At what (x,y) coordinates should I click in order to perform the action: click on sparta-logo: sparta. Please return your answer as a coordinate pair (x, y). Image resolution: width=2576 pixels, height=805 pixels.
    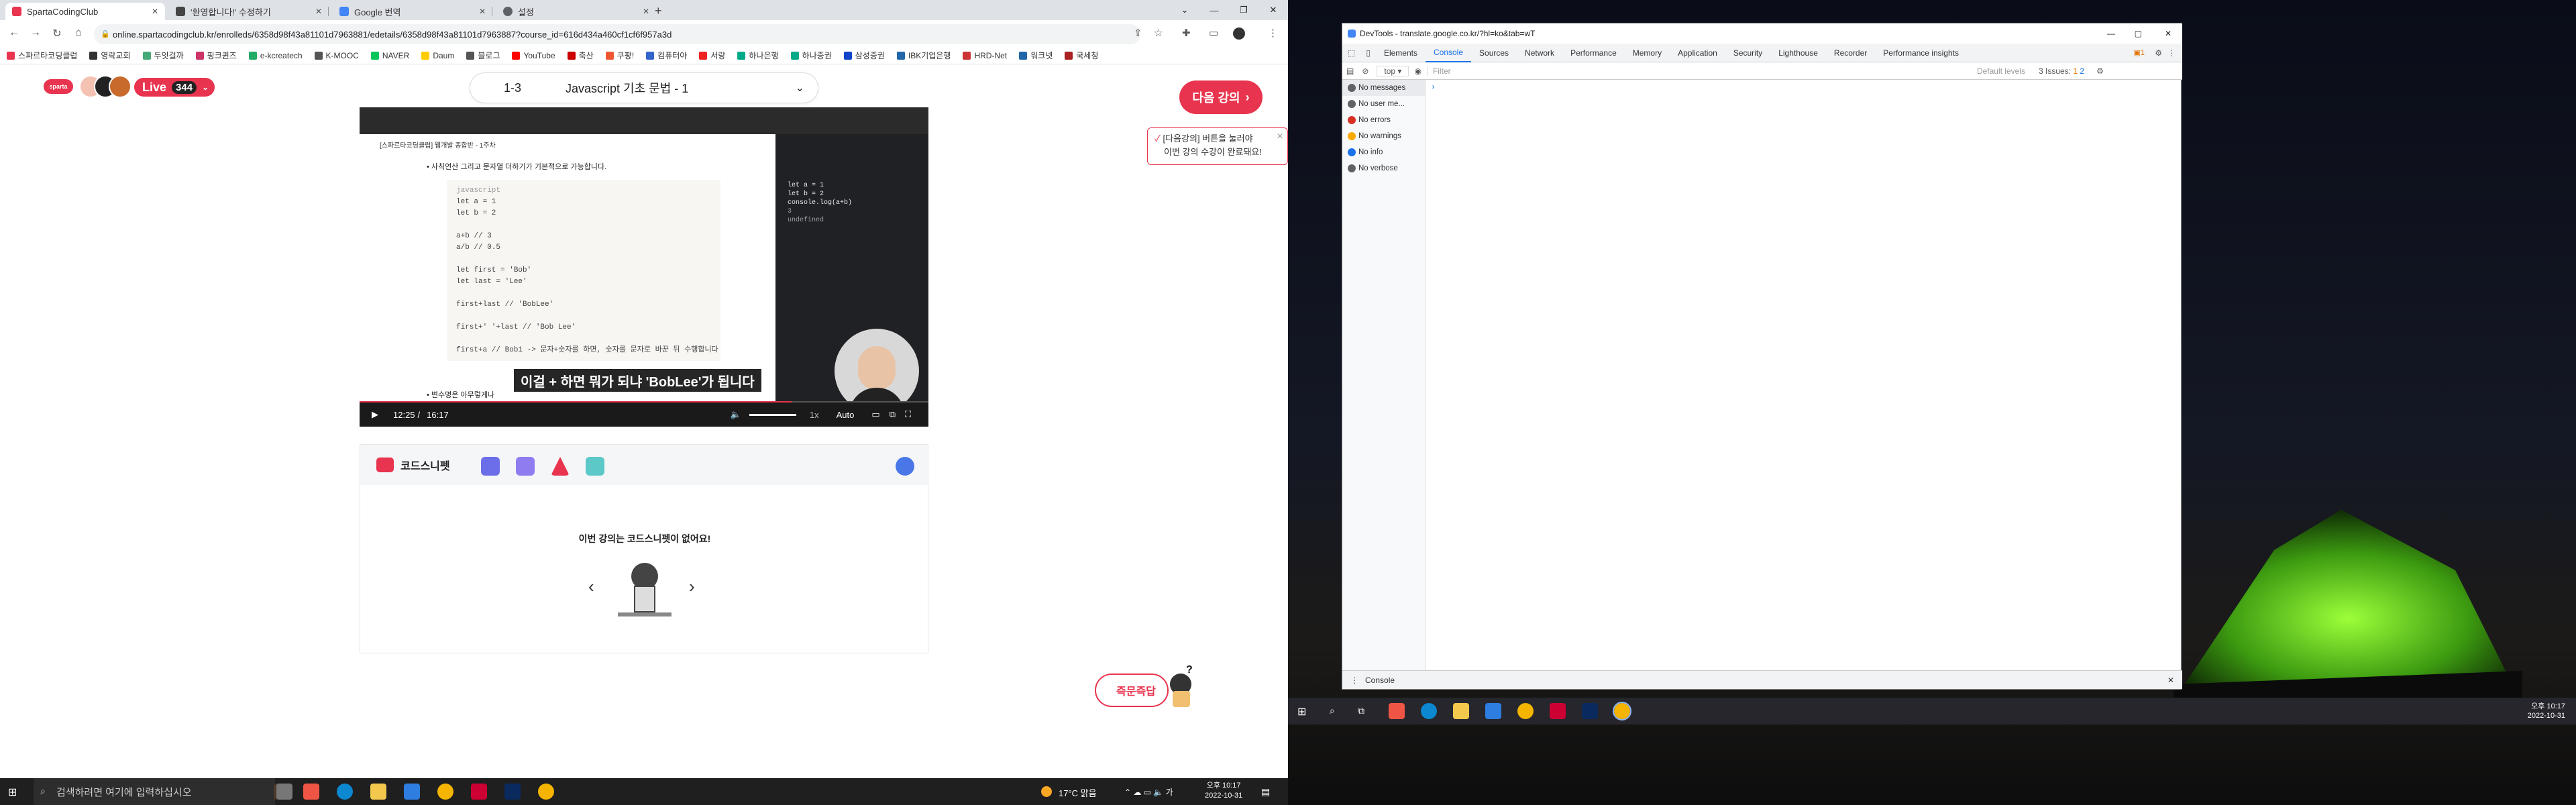
    Looking at the image, I should click on (58, 86).